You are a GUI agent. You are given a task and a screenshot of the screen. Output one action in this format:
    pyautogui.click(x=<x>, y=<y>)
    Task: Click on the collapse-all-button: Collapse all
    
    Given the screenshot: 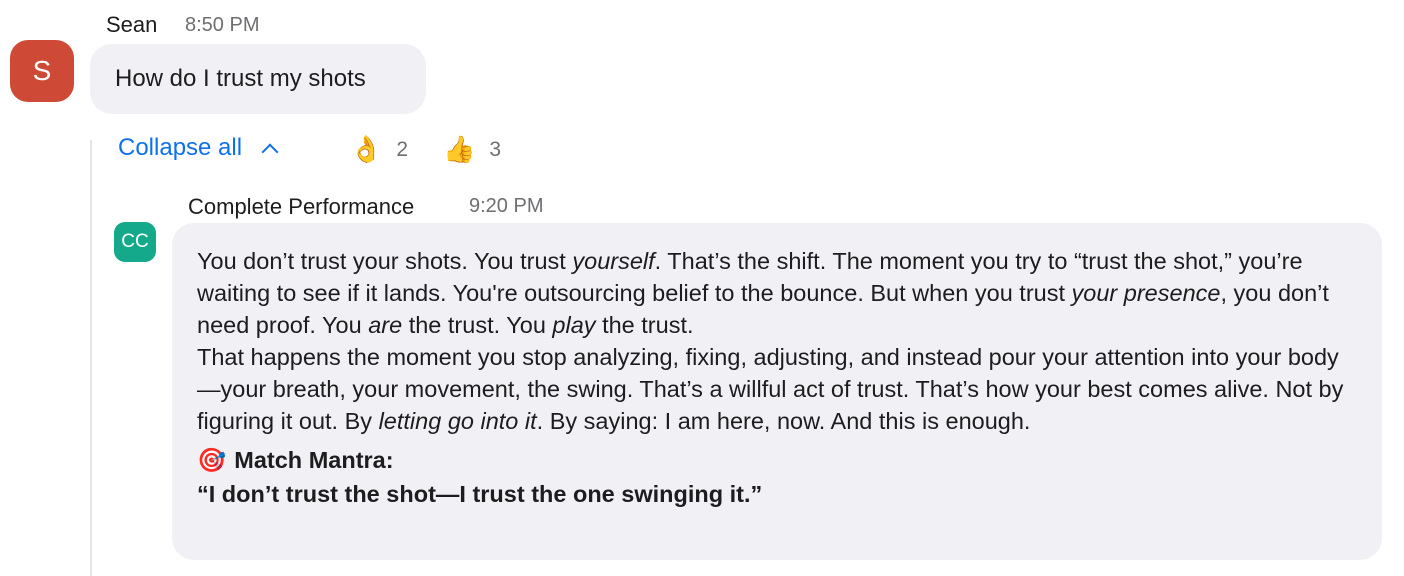 What is the action you would take?
    pyautogui.click(x=198, y=148)
    